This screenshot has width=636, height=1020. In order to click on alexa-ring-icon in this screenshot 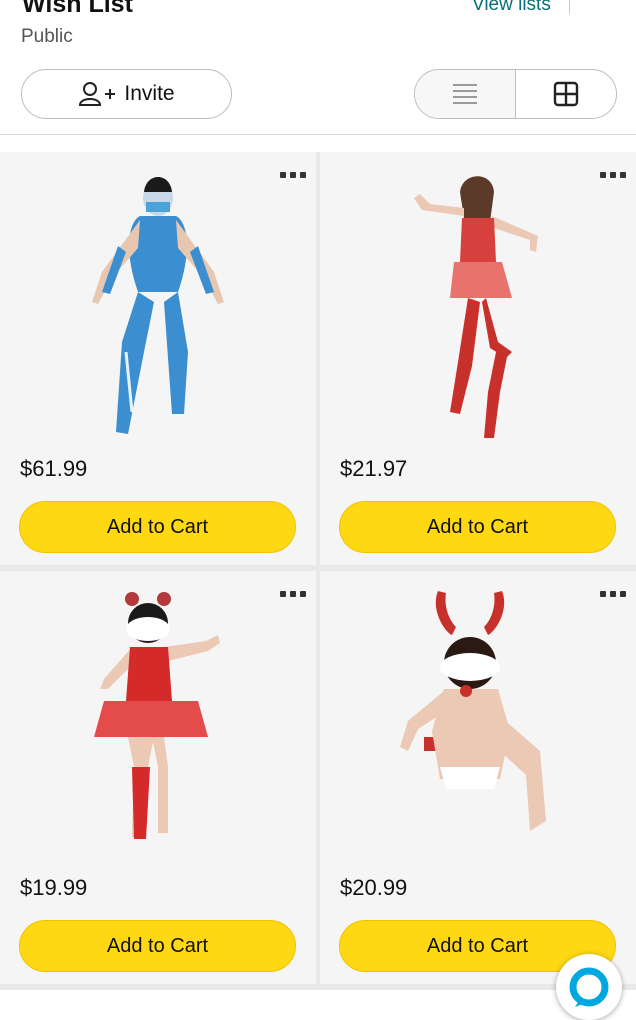, I will do `click(589, 987)`.